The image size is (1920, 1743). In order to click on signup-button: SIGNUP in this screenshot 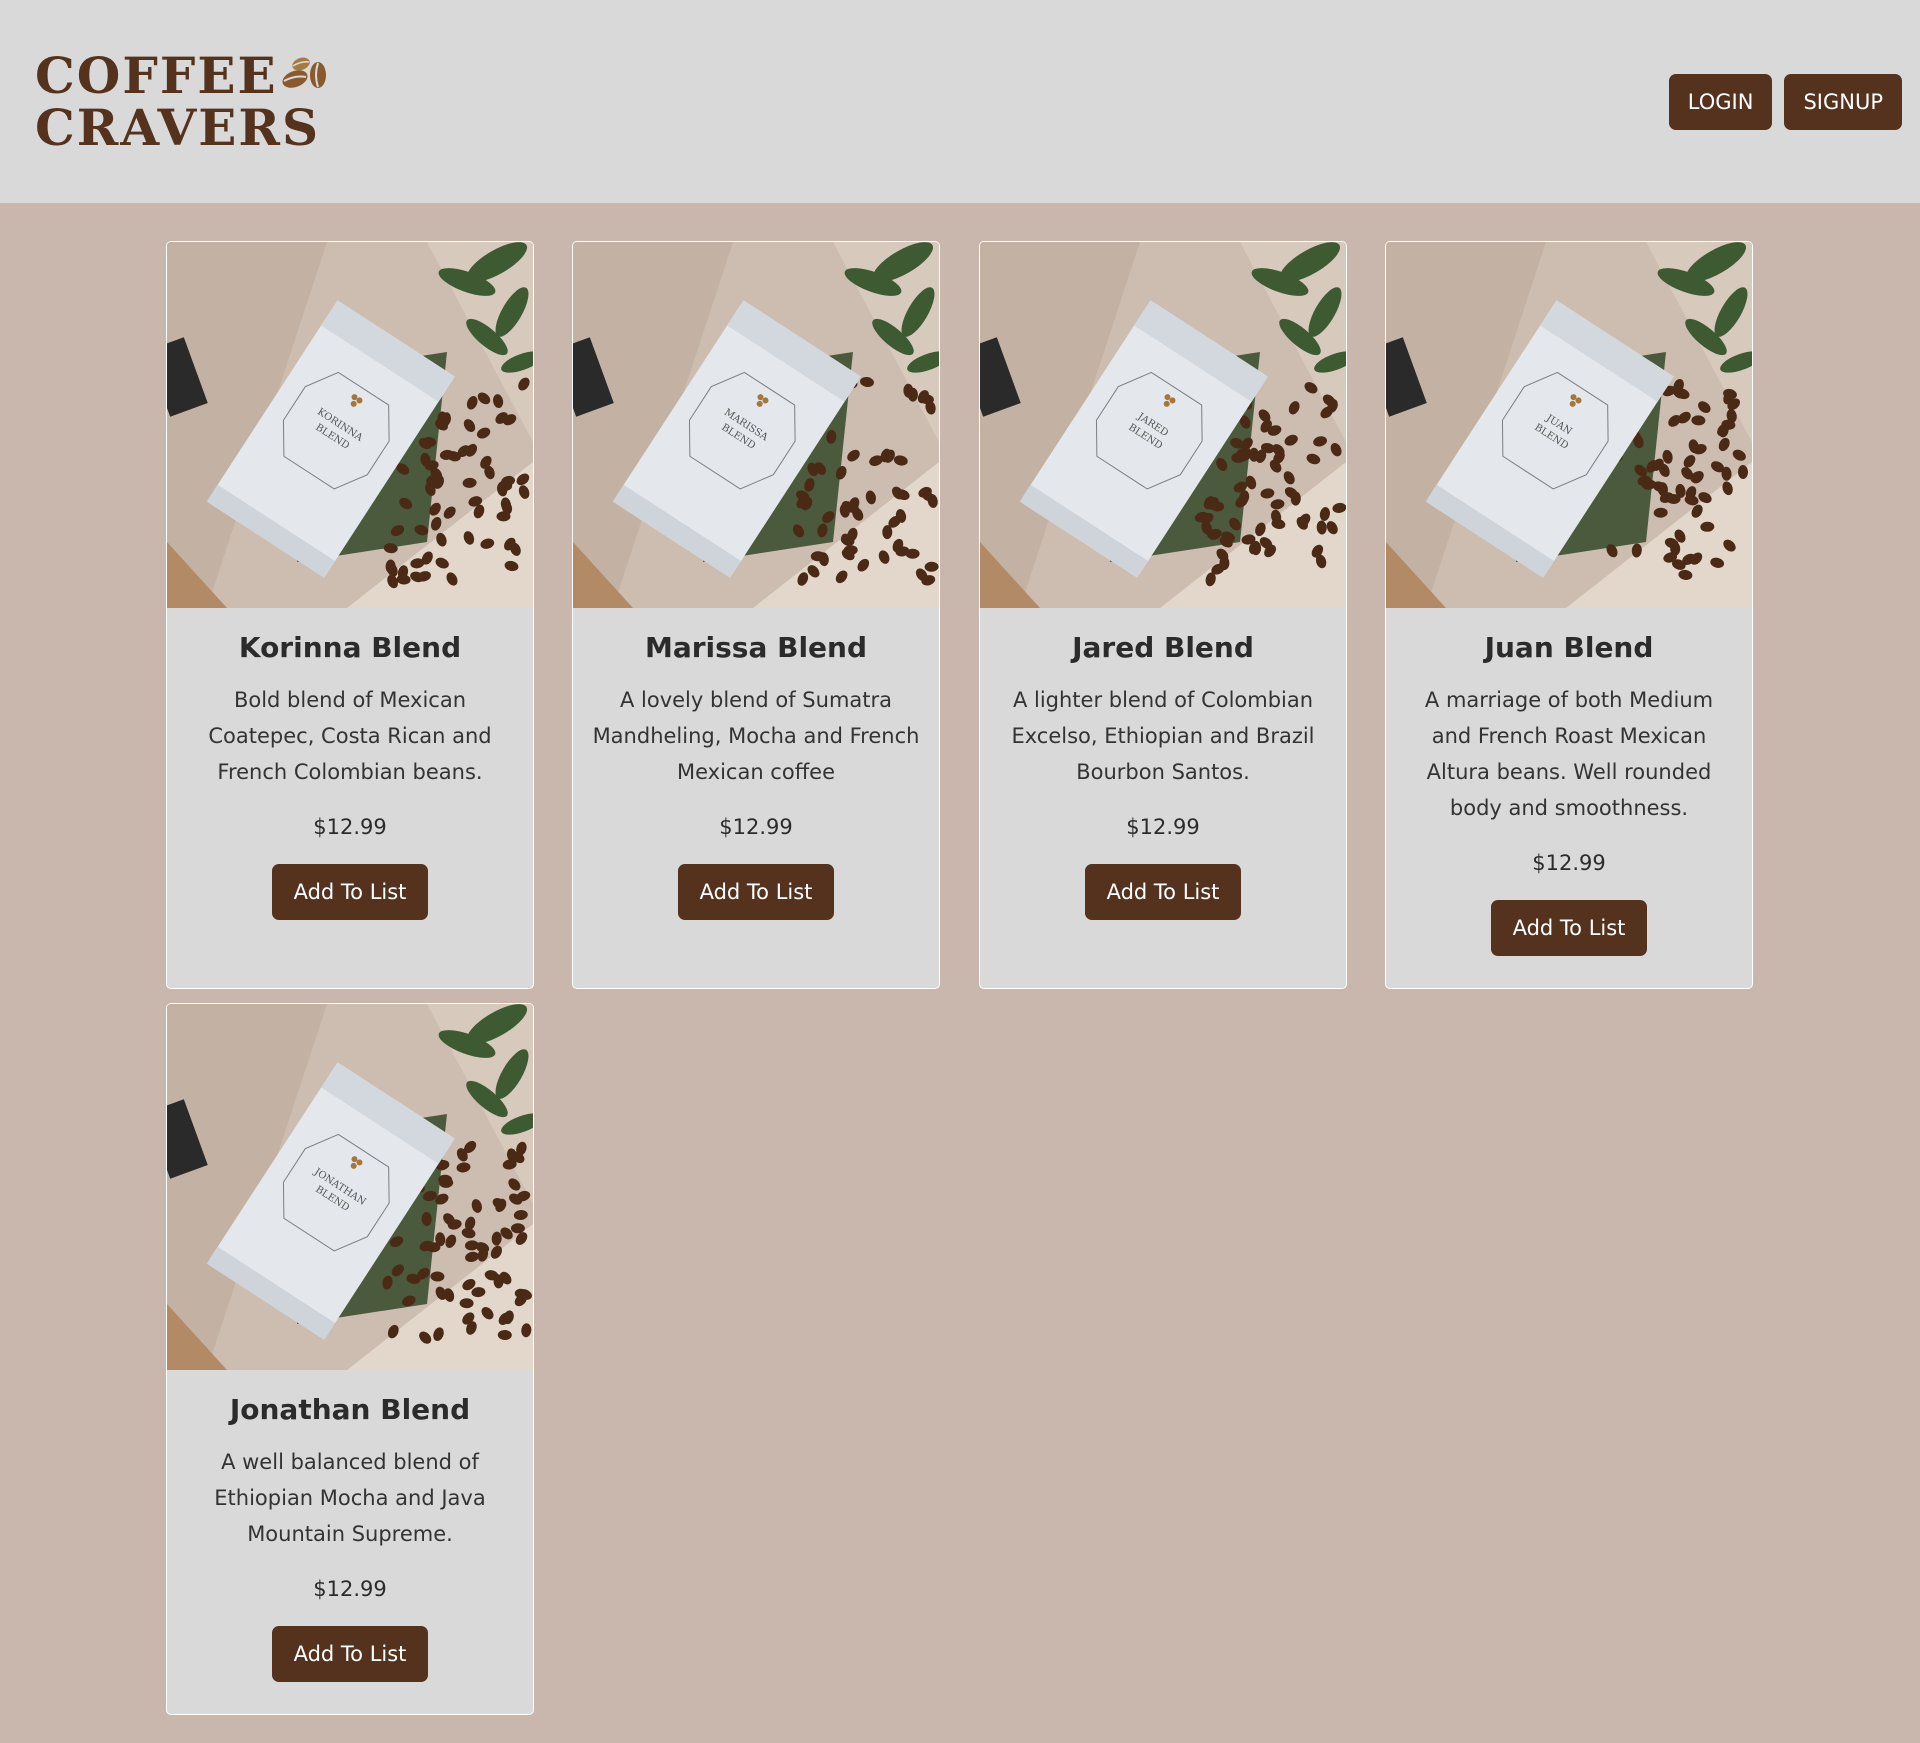, I will do `click(1843, 102)`.